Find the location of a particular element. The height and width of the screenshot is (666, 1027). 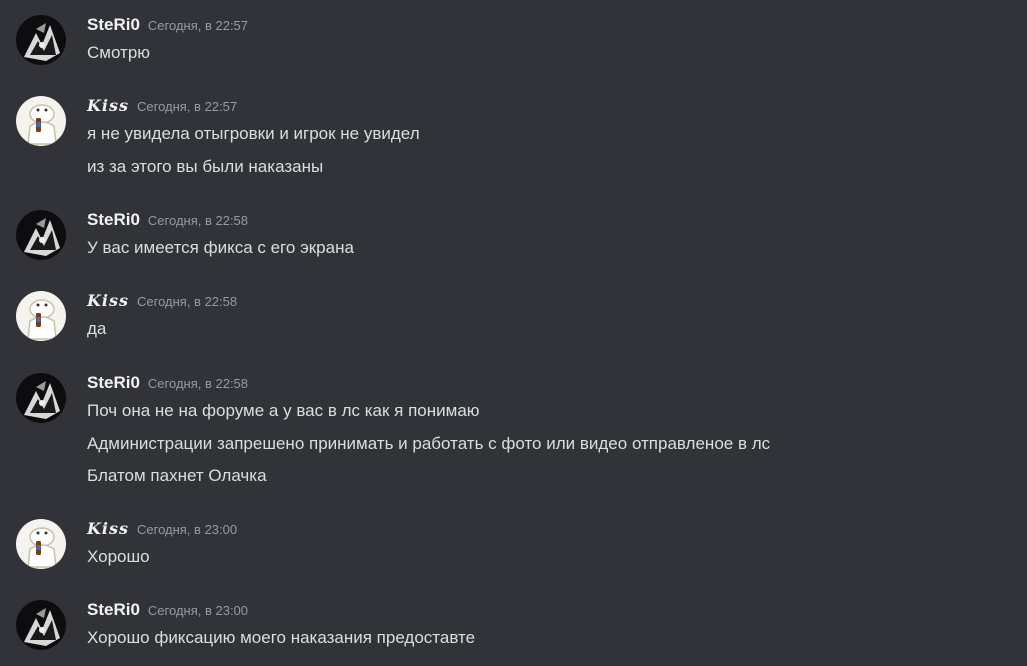

message-text: Хорошо is located at coordinates (118, 556).